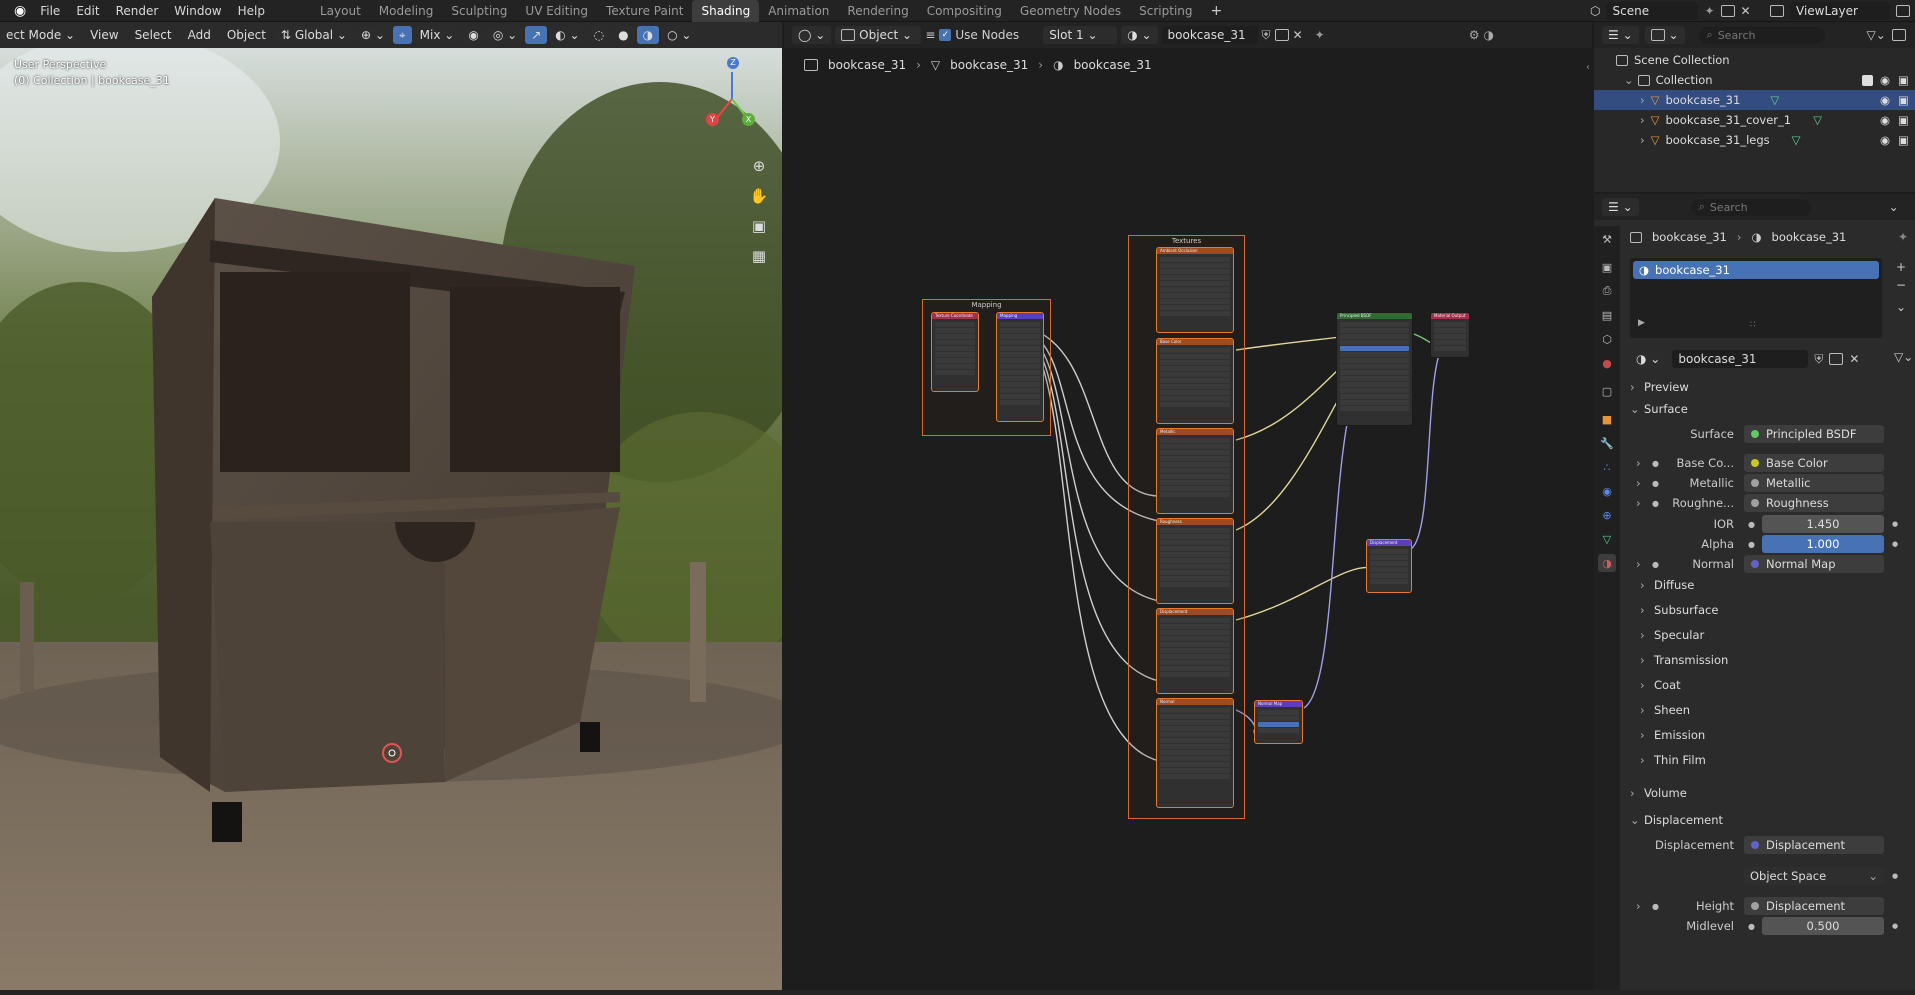 The width and height of the screenshot is (1915, 995). Describe the element at coordinates (1823, 524) in the screenshot. I see `ior-field: 1.450` at that location.